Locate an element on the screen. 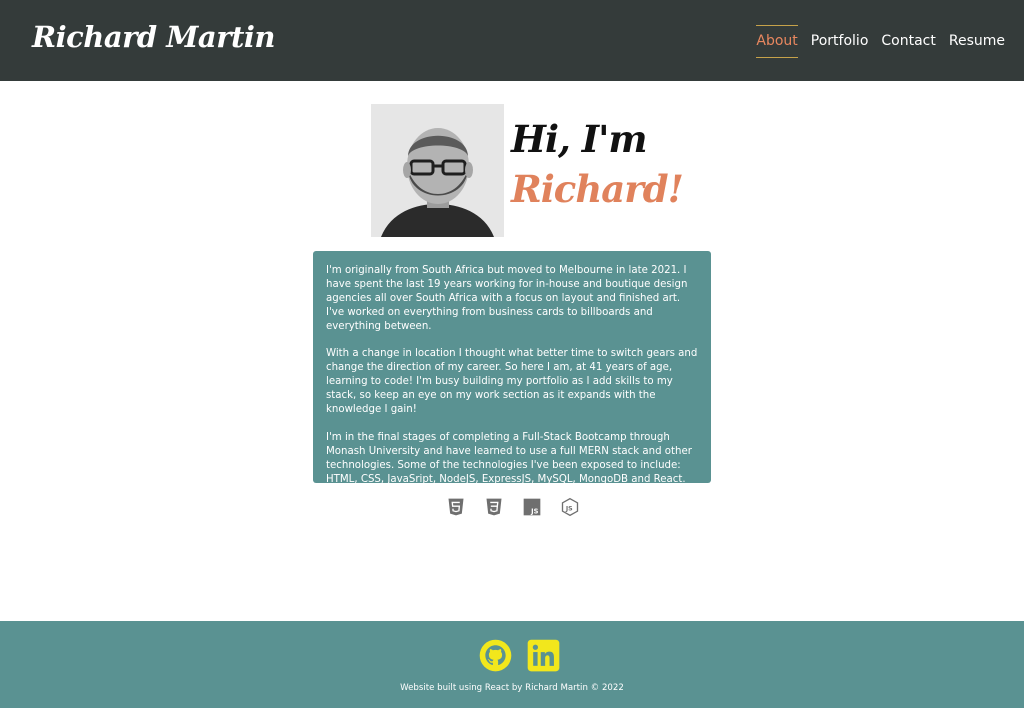  linkedin-icon is located at coordinates (543, 655).